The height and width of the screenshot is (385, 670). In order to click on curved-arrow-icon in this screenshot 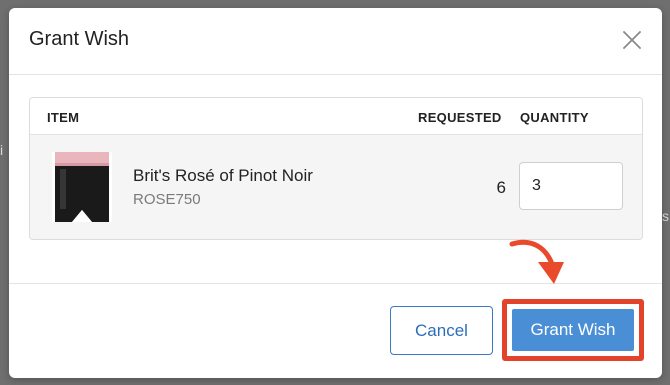, I will do `click(536, 261)`.